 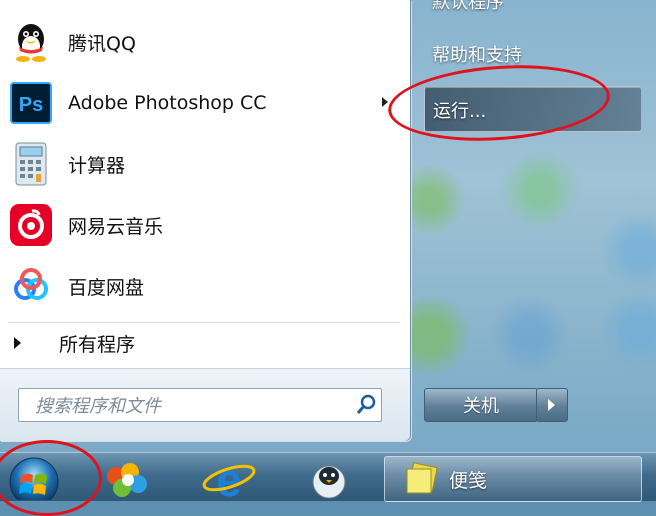 What do you see at coordinates (204, 322) in the screenshot?
I see `divider` at bounding box center [204, 322].